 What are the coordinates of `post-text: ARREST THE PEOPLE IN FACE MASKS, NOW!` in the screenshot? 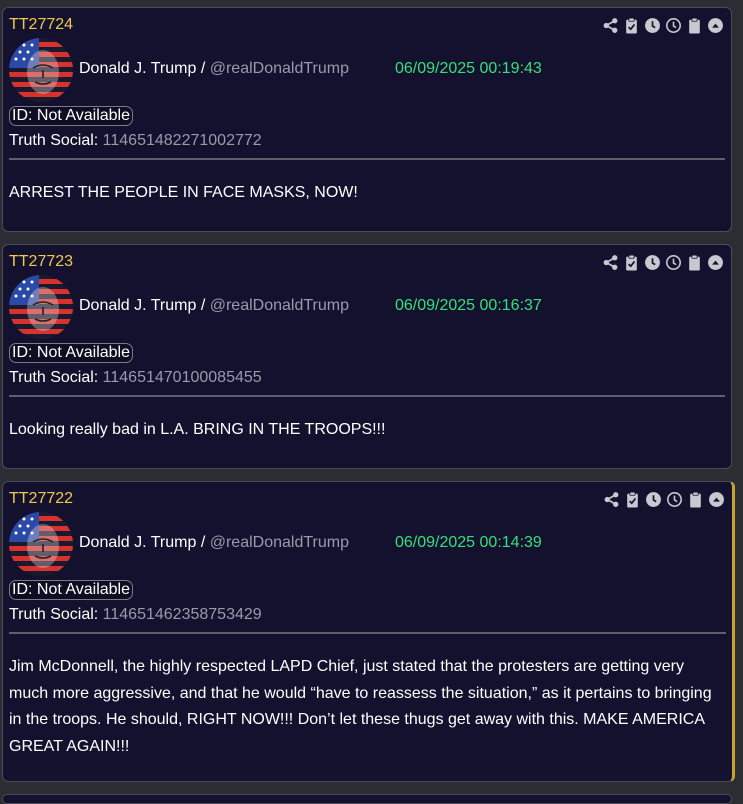 It's located at (183, 192).